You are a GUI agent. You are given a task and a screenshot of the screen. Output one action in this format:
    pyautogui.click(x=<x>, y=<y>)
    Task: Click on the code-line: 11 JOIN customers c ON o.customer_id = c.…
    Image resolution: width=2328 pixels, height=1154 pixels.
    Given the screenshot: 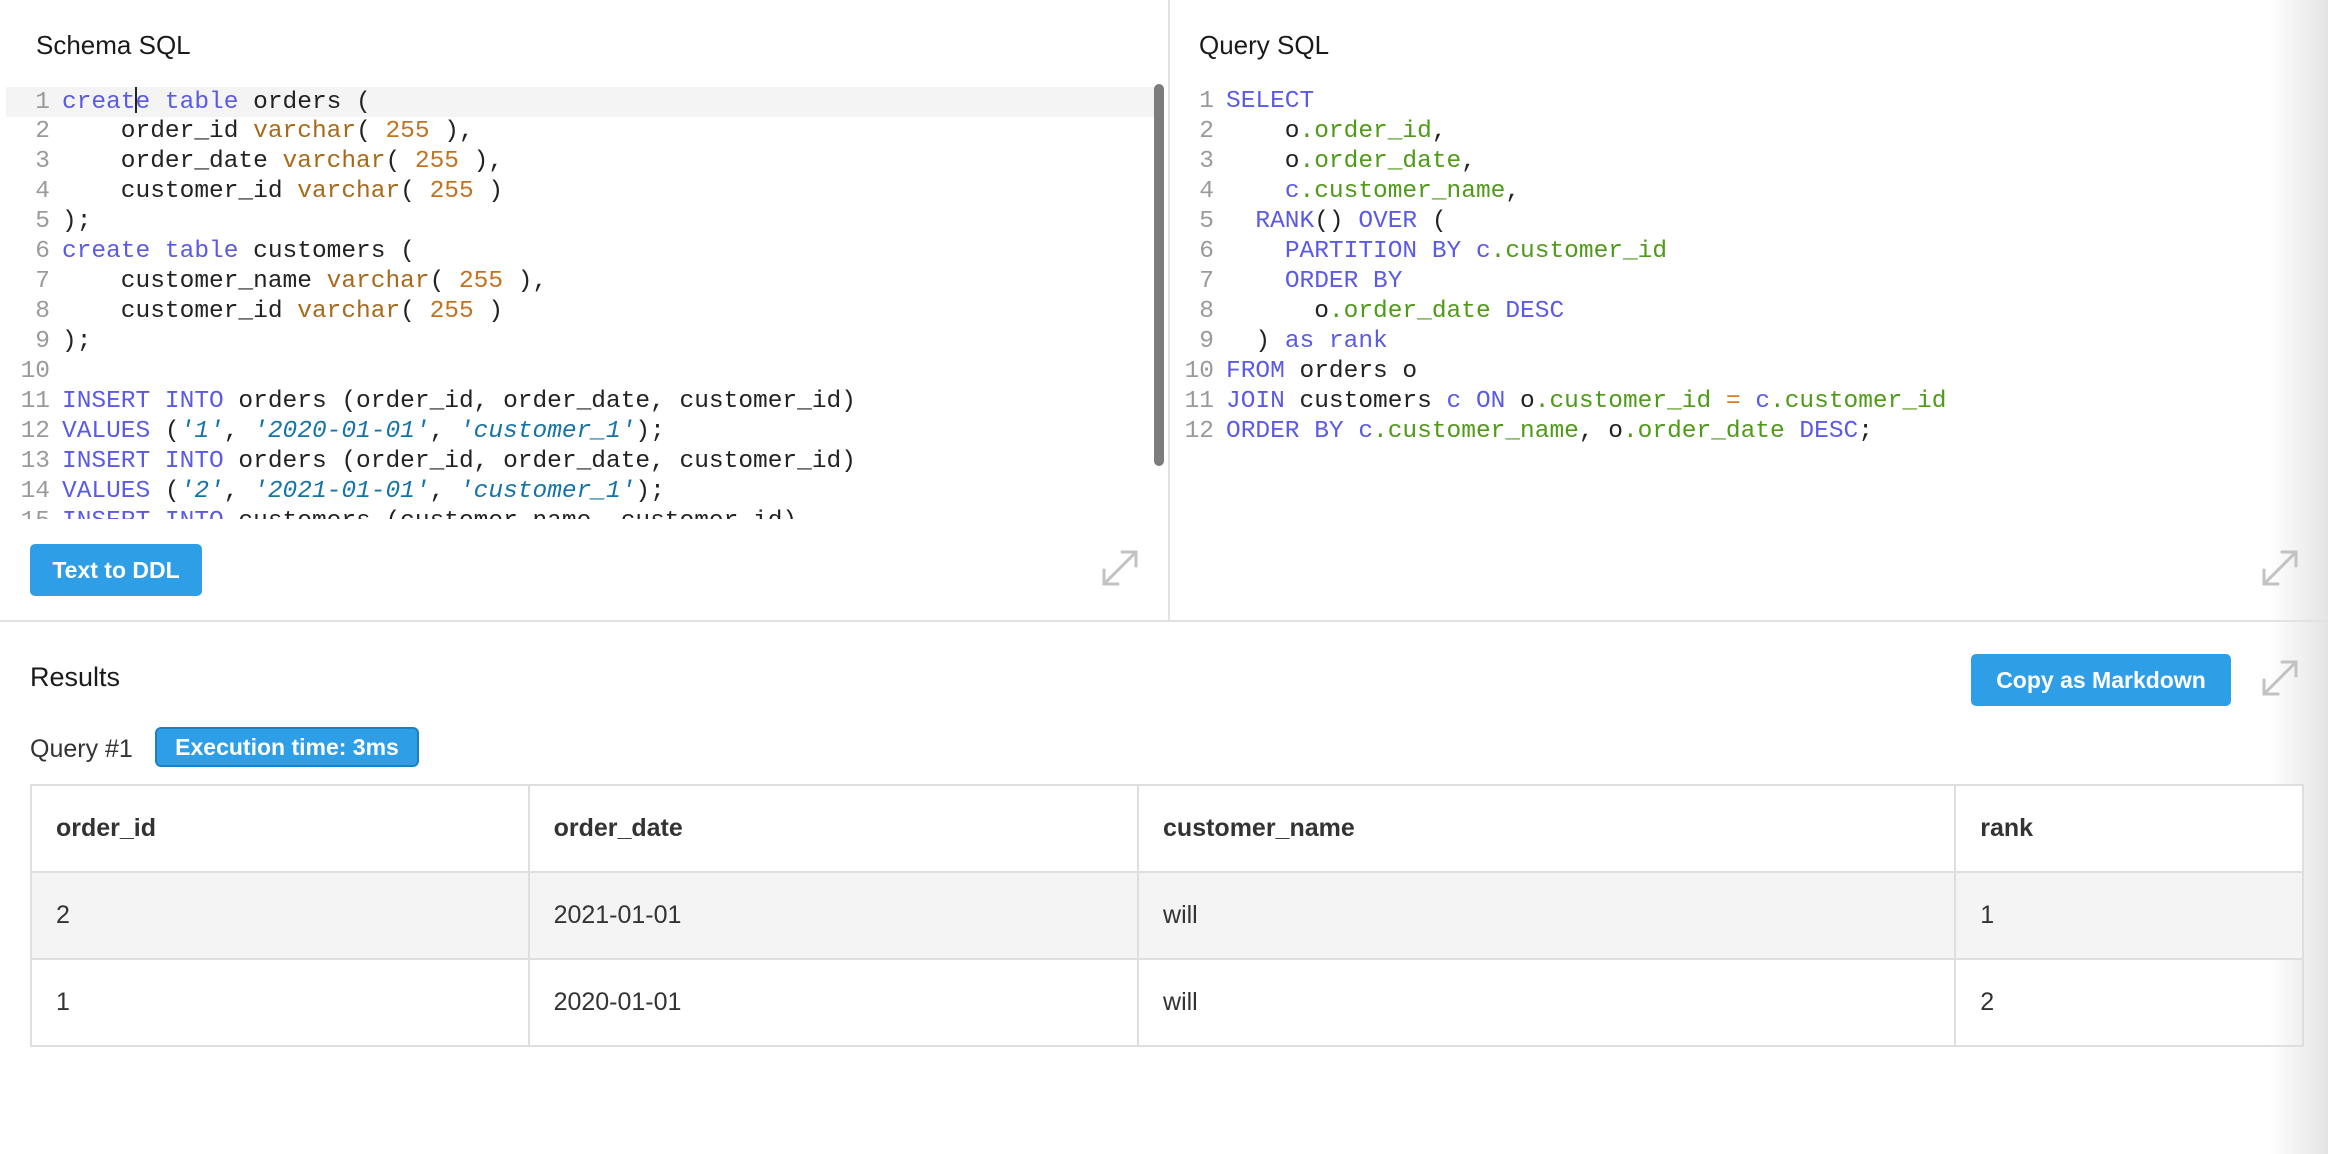 What is the action you would take?
    pyautogui.click(x=1745, y=402)
    